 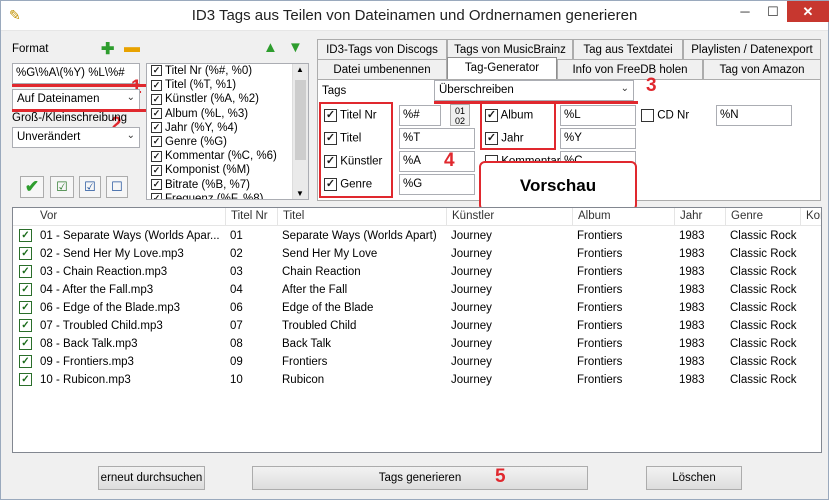 I want to click on col-header-titel: Titel, so click(x=361, y=217).